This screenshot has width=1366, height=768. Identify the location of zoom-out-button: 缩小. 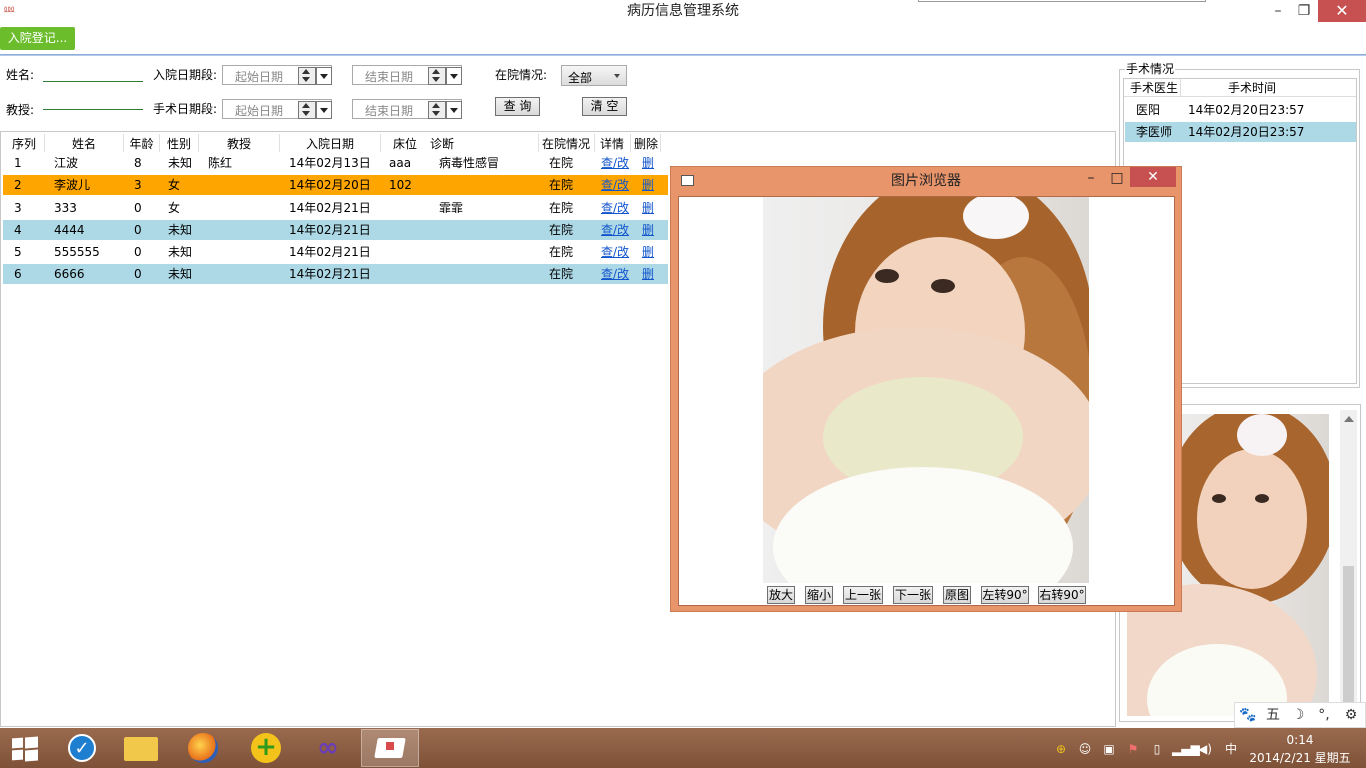
(819, 595).